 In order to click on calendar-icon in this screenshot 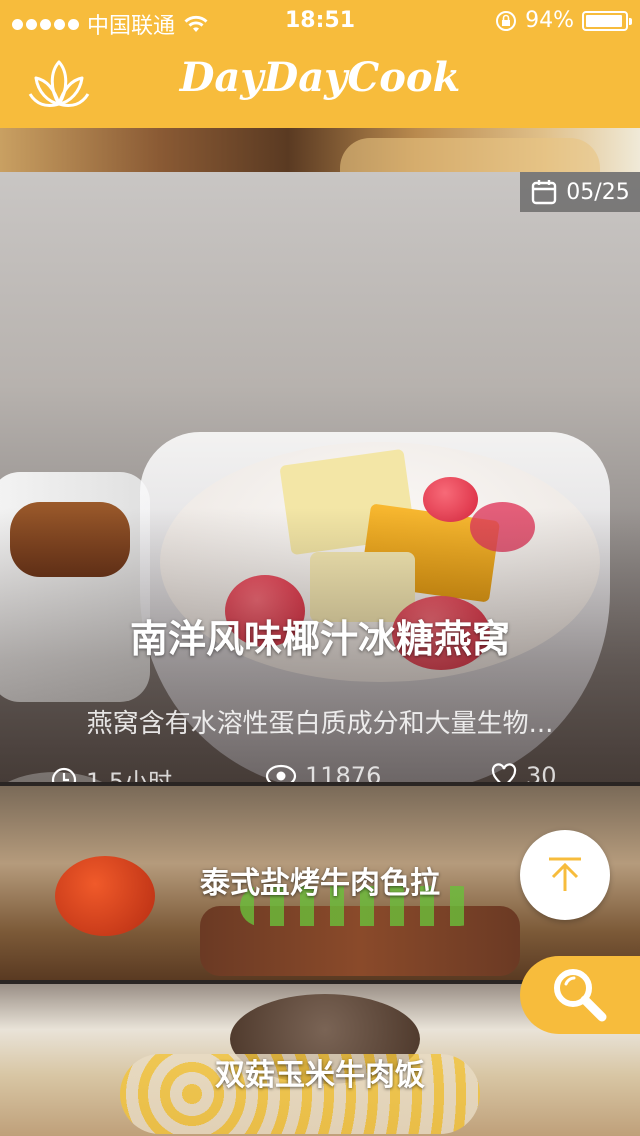, I will do `click(544, 192)`.